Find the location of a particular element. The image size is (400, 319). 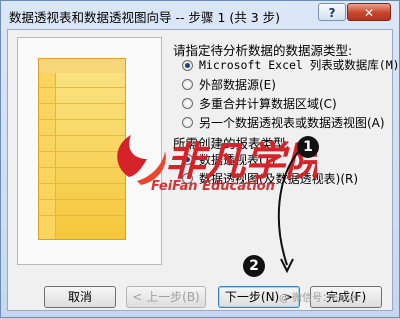

option-consolidation-ranges: 多重合并计算数据区域(C) is located at coordinates (259, 103).